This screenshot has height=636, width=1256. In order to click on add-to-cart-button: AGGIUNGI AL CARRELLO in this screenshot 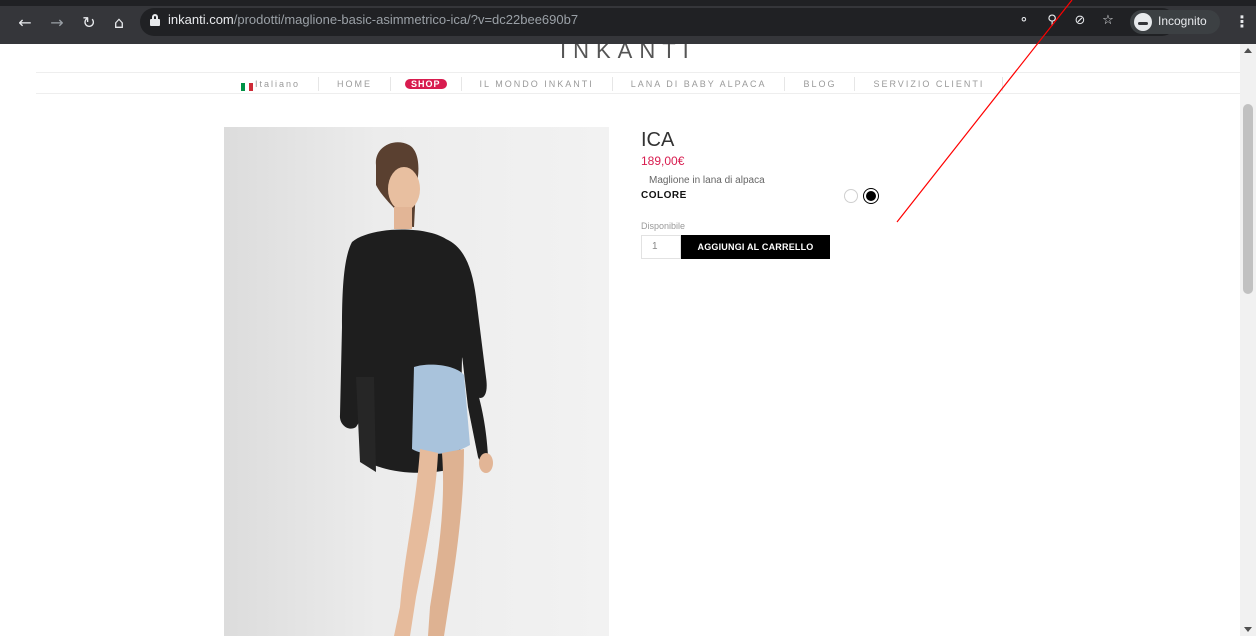, I will do `click(755, 247)`.